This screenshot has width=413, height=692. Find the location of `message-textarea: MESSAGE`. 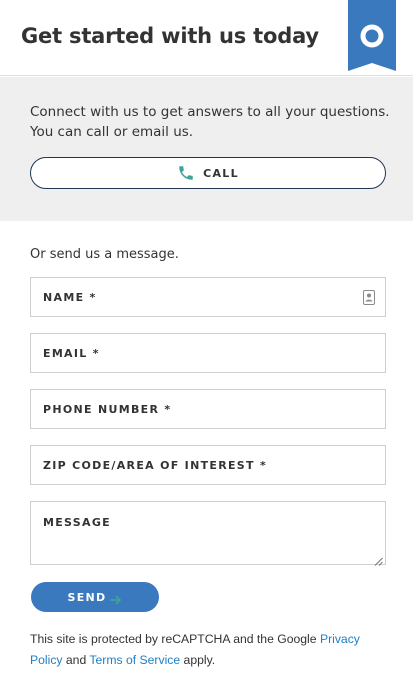

message-textarea: MESSAGE is located at coordinates (208, 533).